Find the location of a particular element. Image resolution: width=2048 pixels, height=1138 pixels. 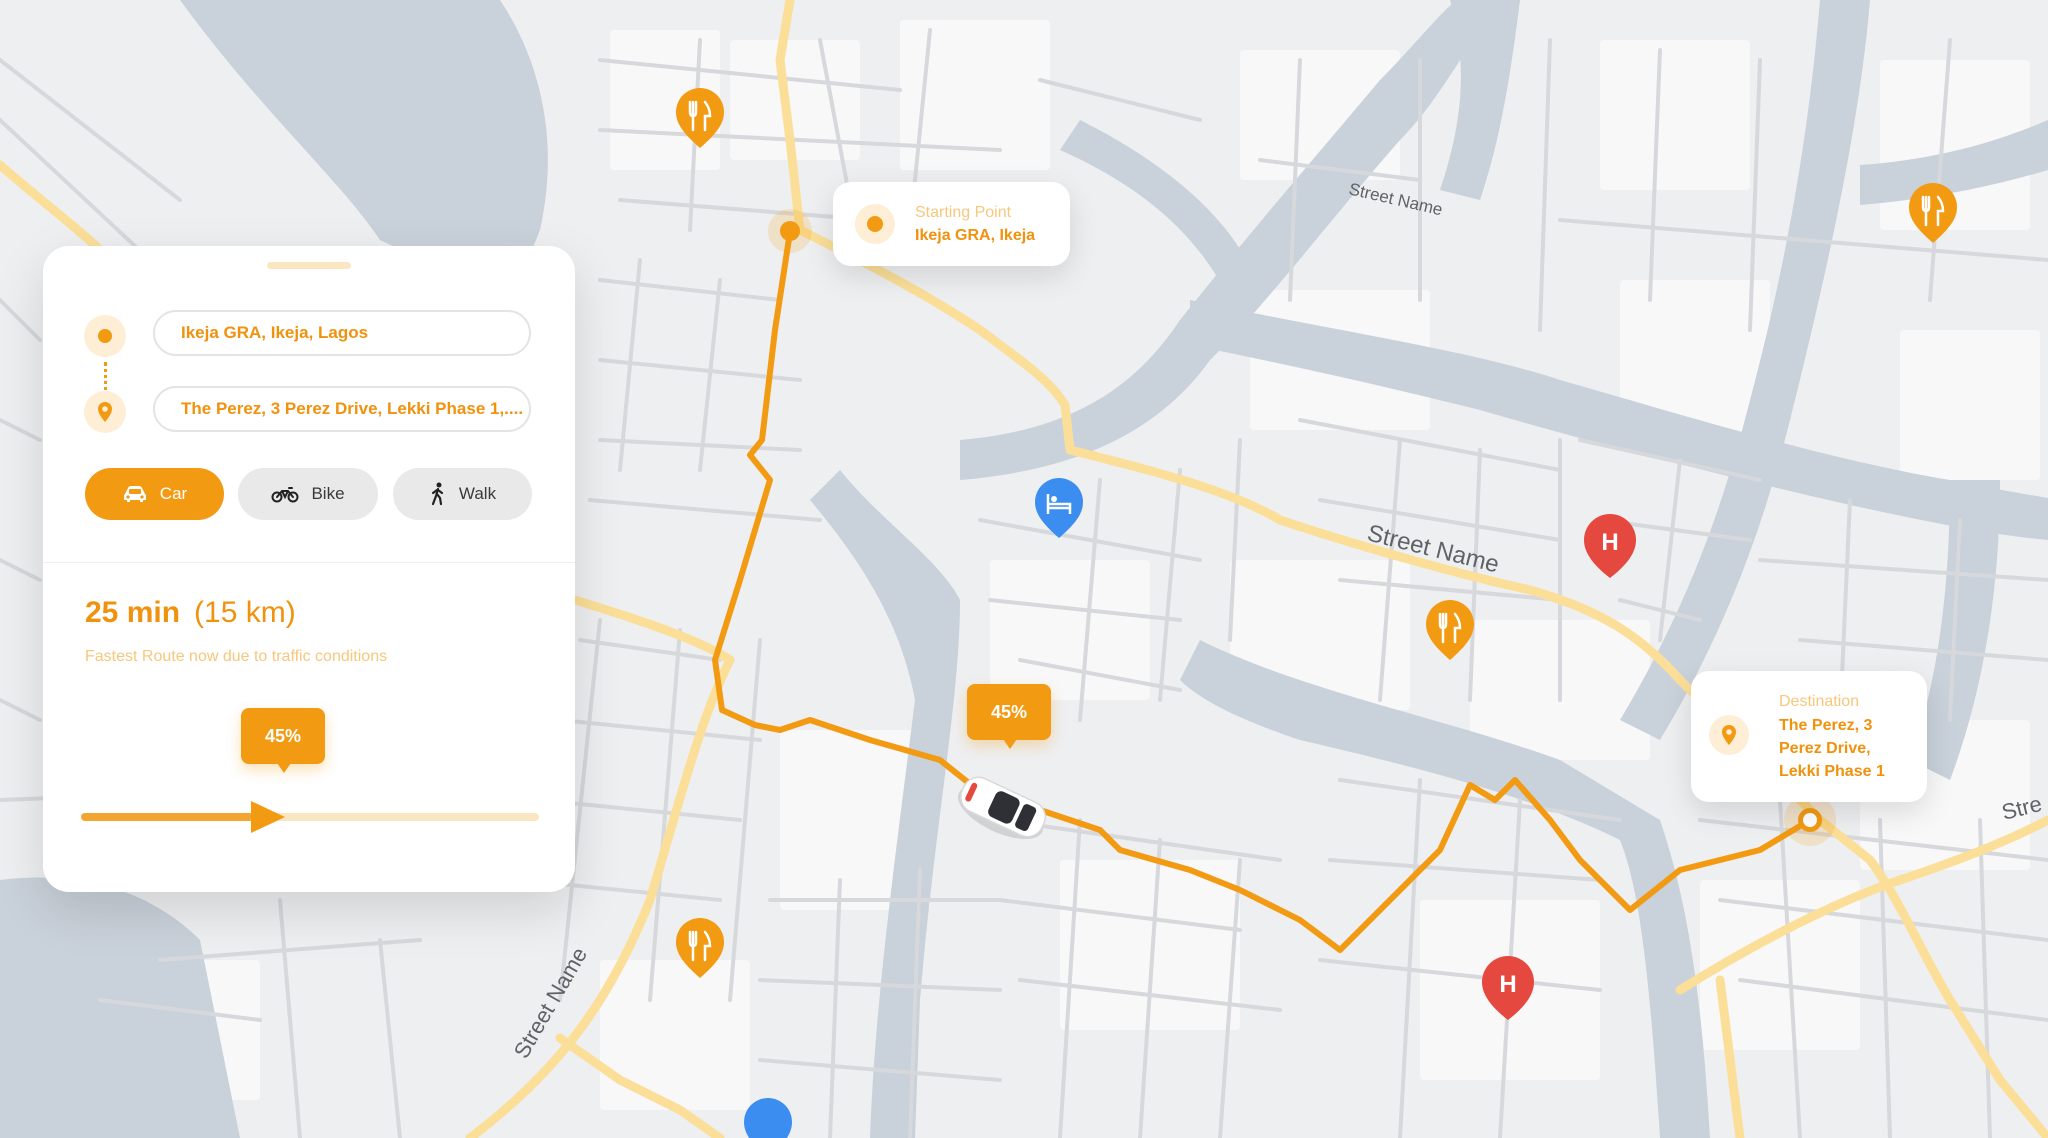

motorbike-icon is located at coordinates (285, 495).